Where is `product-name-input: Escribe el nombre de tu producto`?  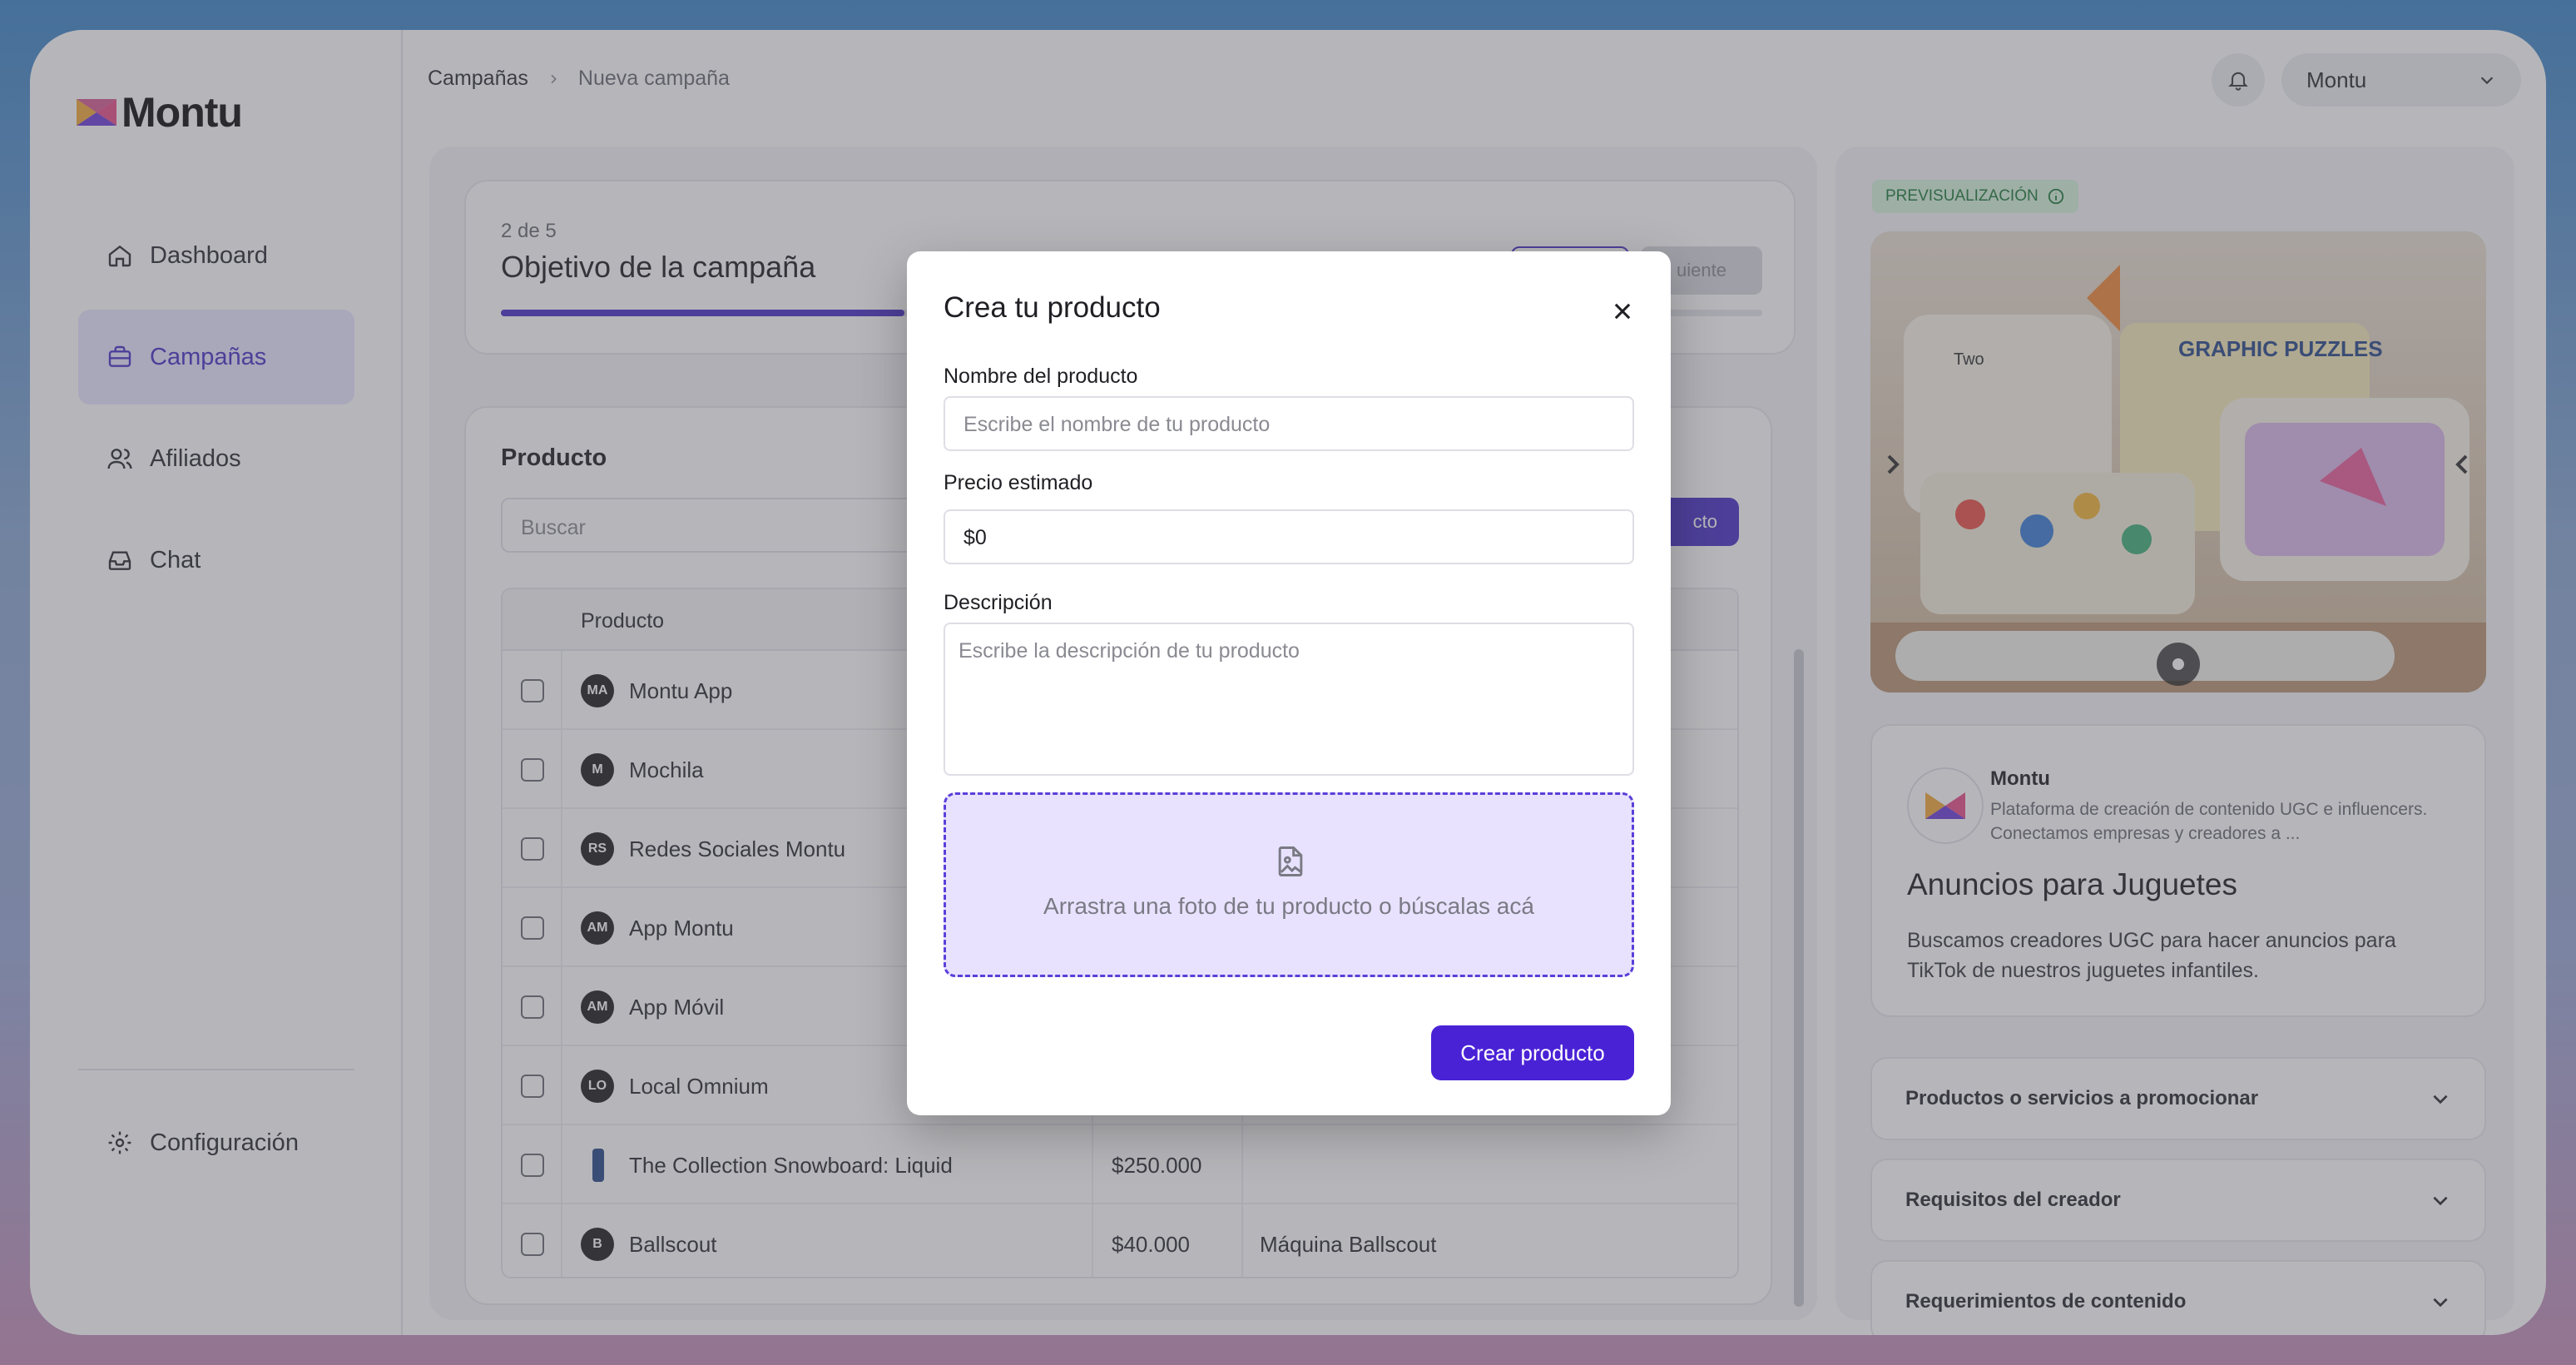 product-name-input: Escribe el nombre de tu producto is located at coordinates (1289, 423).